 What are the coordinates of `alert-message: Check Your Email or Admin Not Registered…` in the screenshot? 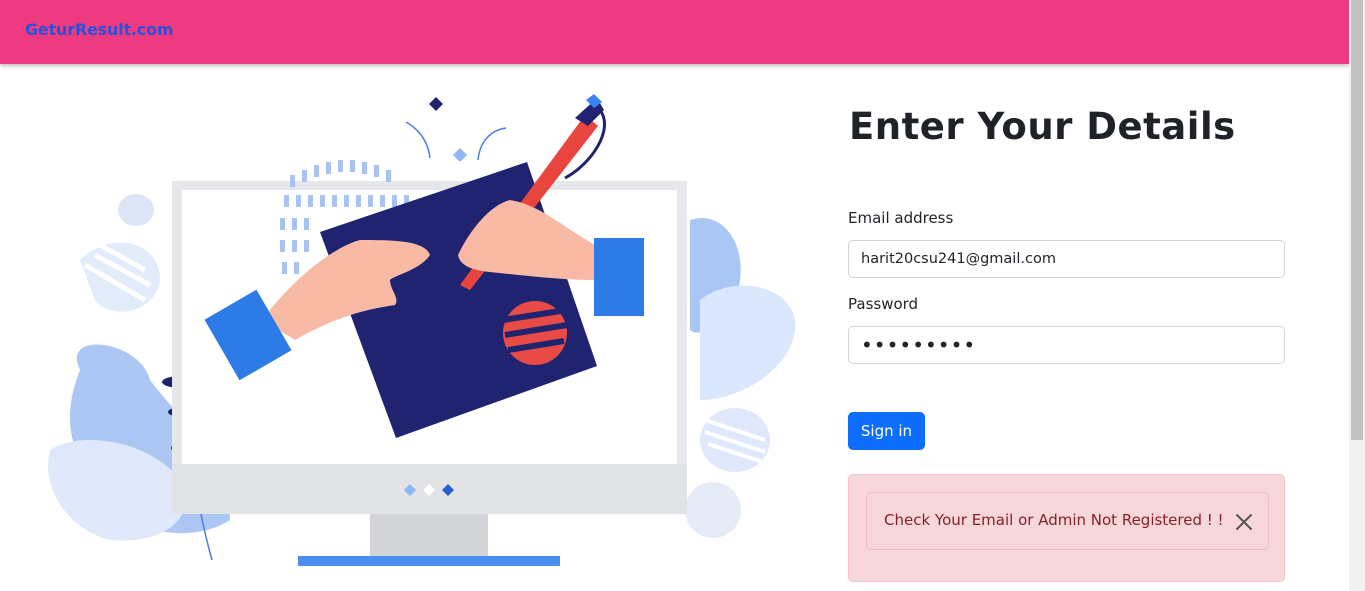 It's located at (1054, 520).